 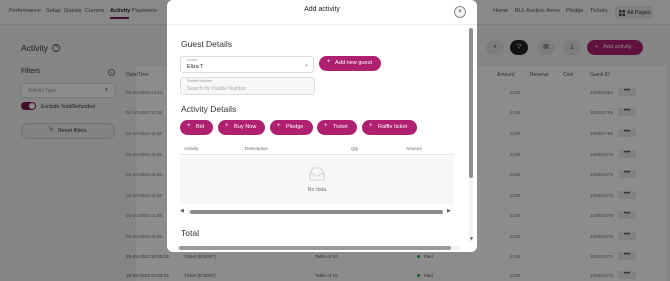 What do you see at coordinates (191, 148) in the screenshot?
I see `column-header-activity: Activity` at bounding box center [191, 148].